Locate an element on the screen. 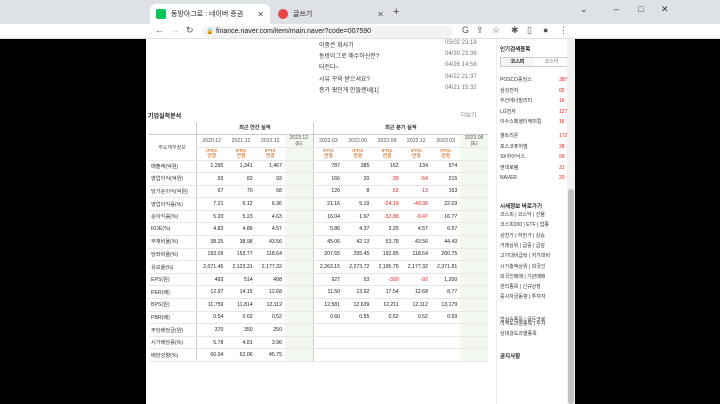  profile-icon: ● is located at coordinates (545, 30).